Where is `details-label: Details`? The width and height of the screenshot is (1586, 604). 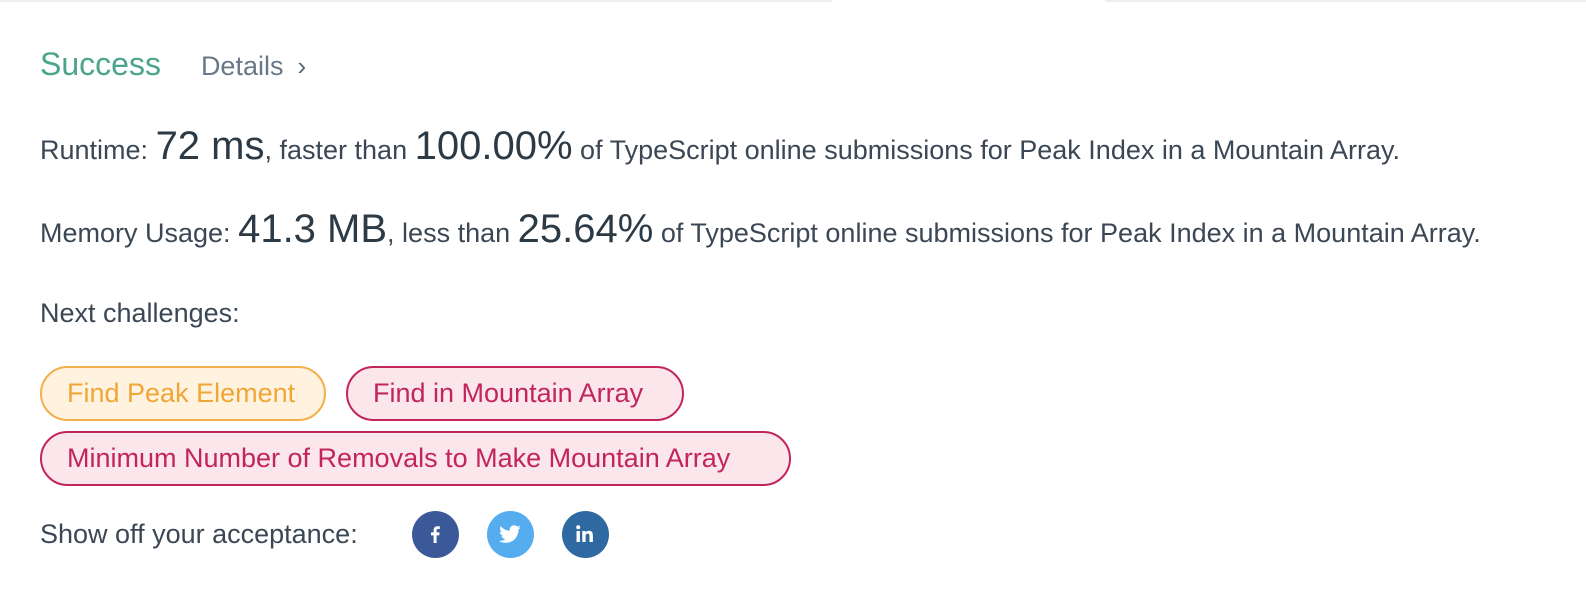 details-label: Details is located at coordinates (242, 66).